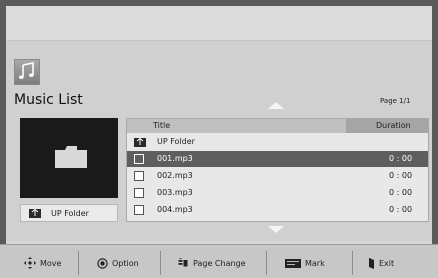 The image size is (438, 278). I want to click on item-name: 002.mp3, so click(175, 175).